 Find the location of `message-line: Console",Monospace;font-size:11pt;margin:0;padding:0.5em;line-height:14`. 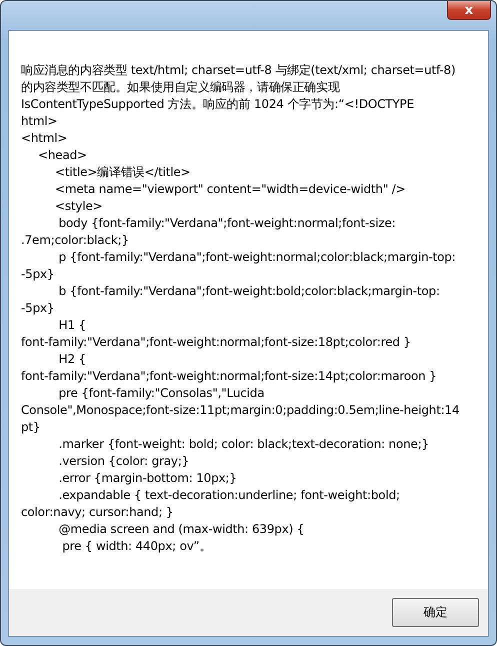

message-line: Console",Monospace;font-size:11pt;margin:0;padding:0.5em;line-height:14 is located at coordinates (240, 410).